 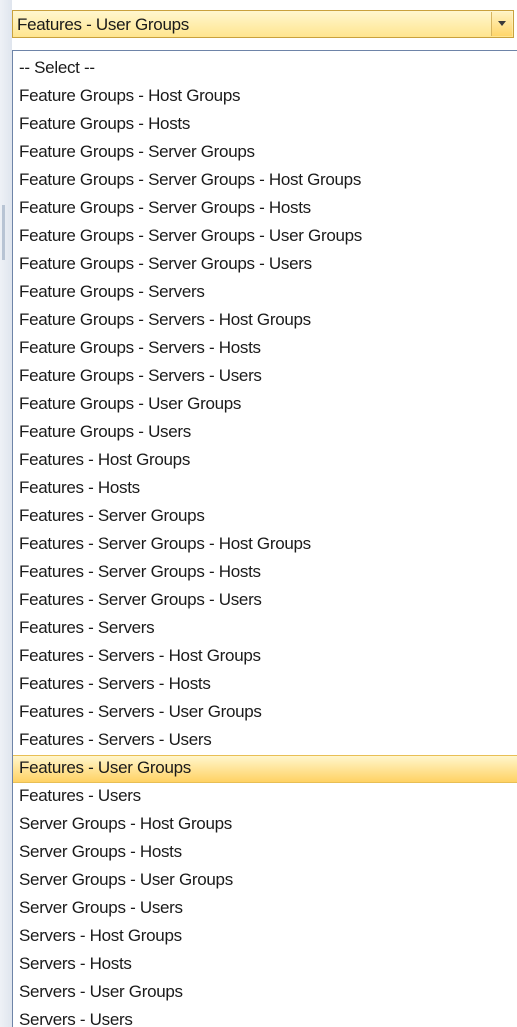 What do you see at coordinates (265, 965) in the screenshot?
I see `list-item: Servers - Hosts` at bounding box center [265, 965].